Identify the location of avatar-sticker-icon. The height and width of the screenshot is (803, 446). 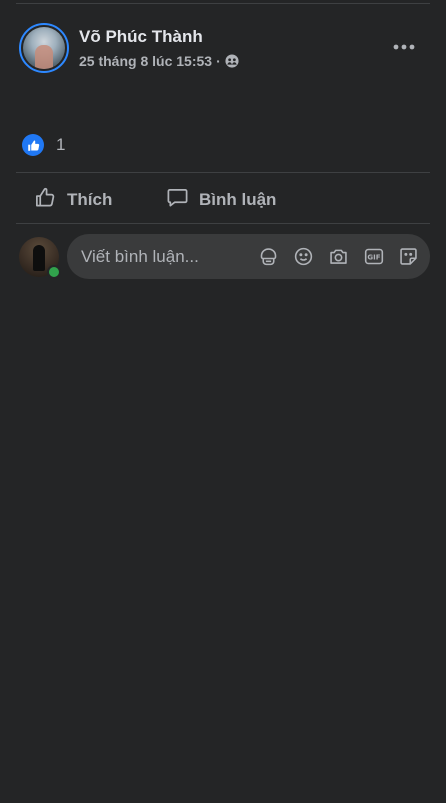
(268, 256).